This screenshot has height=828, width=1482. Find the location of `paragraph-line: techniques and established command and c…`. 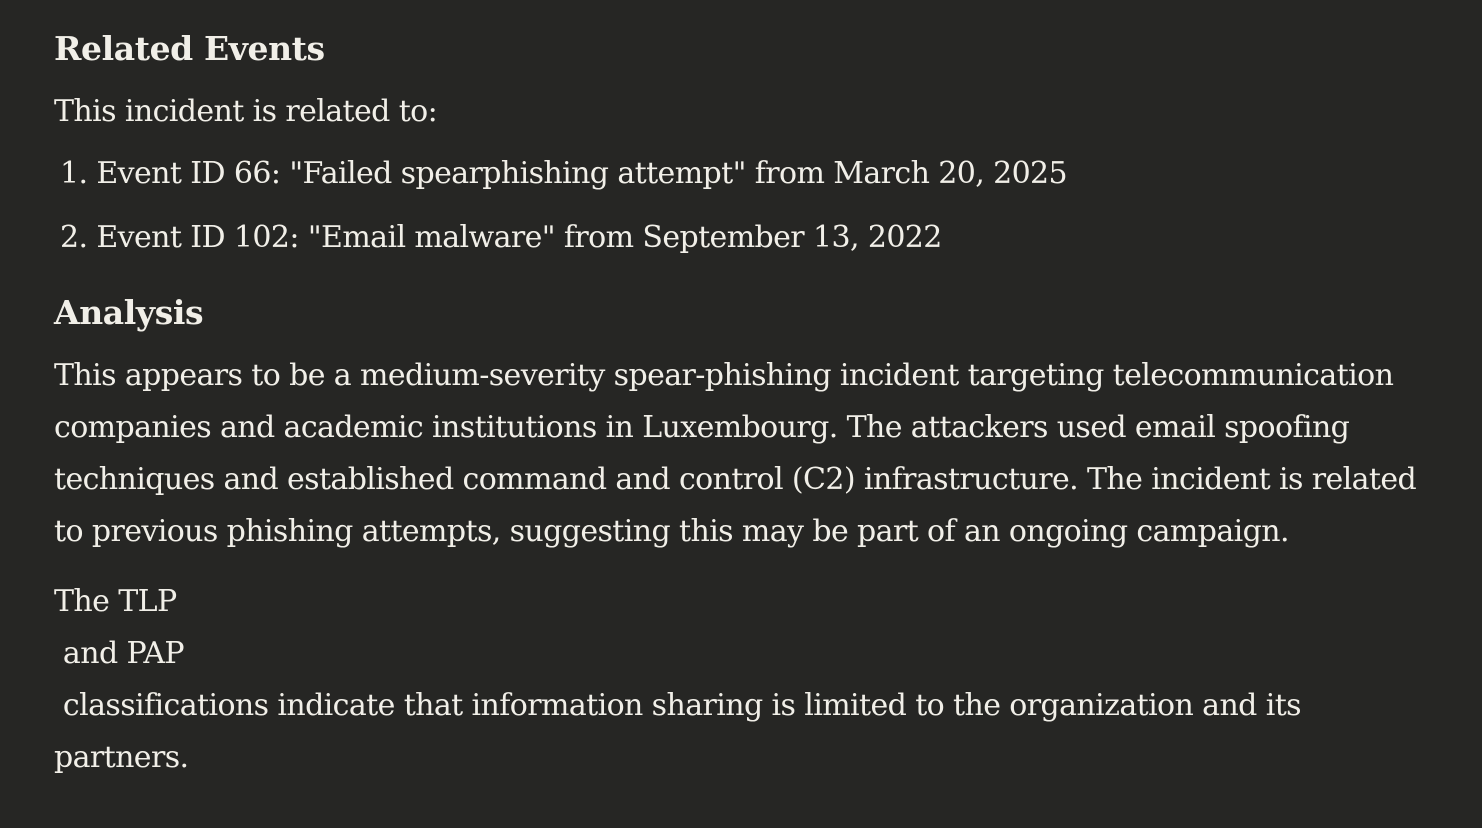

paragraph-line: techniques and established command and c… is located at coordinates (735, 479).